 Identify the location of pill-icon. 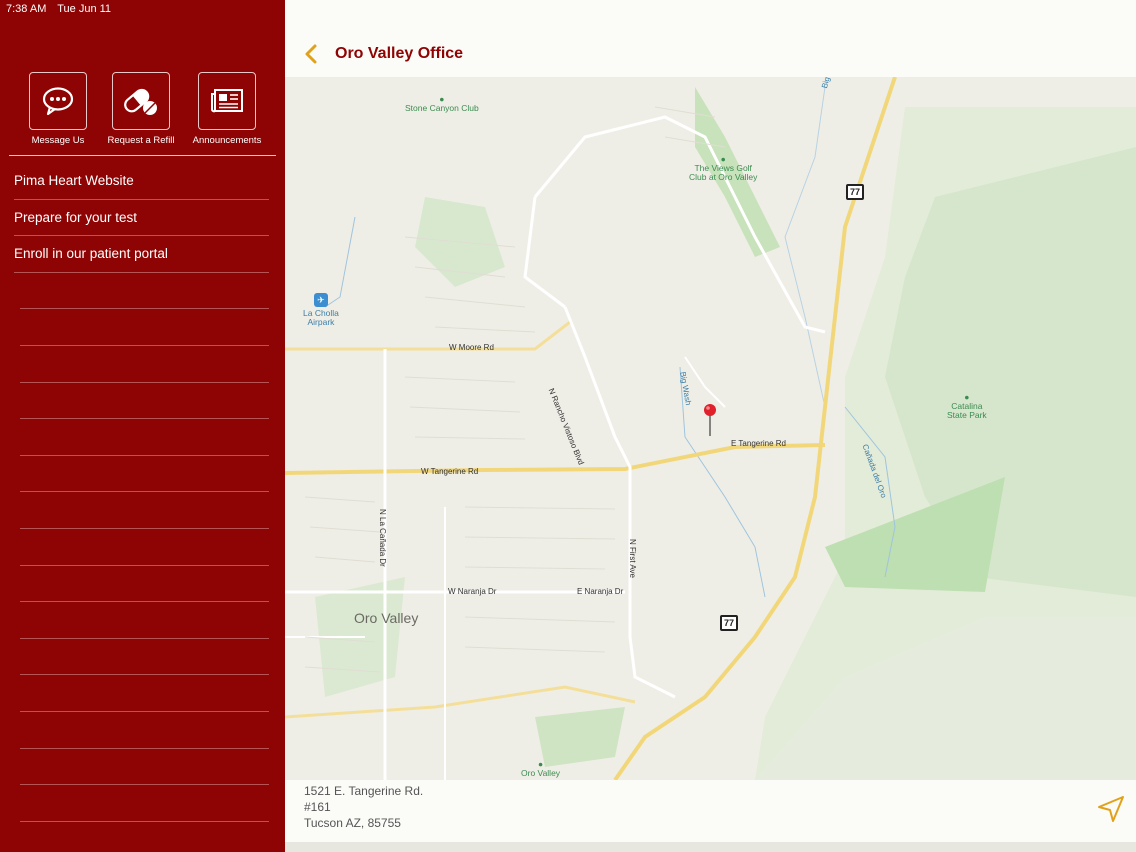
(140, 101).